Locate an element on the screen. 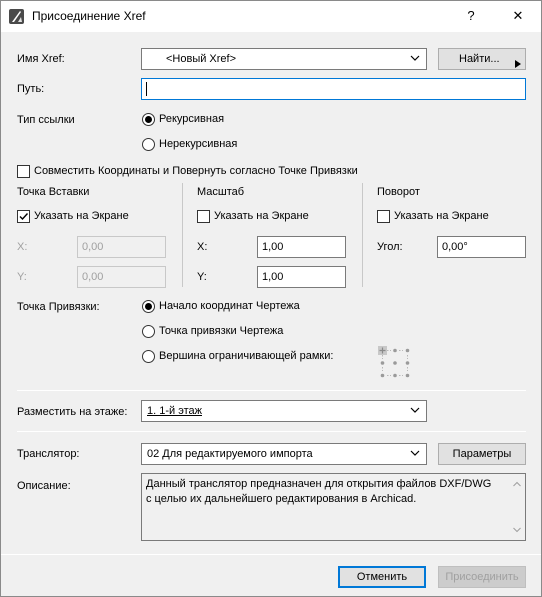 This screenshot has width=542, height=597. help-button: ? is located at coordinates (471, 16).